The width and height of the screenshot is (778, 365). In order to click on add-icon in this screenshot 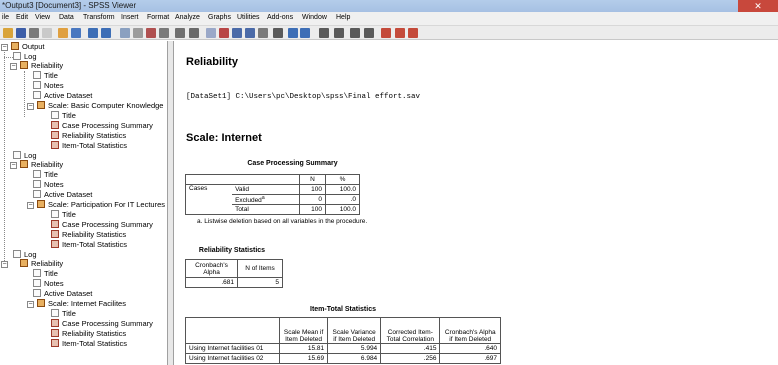, I will do `click(278, 33)`.